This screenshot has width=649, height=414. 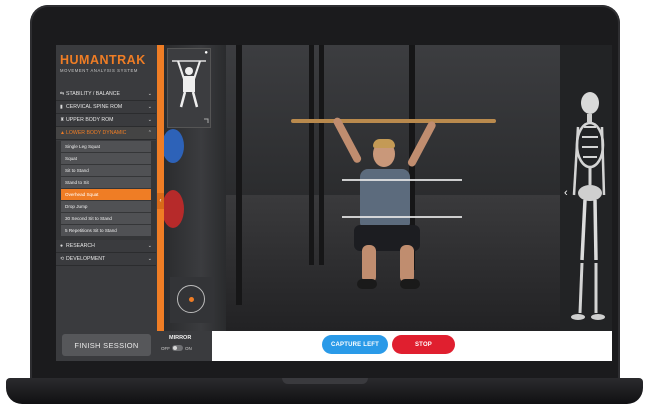 I want to click on target-dot, so click(x=191, y=299).